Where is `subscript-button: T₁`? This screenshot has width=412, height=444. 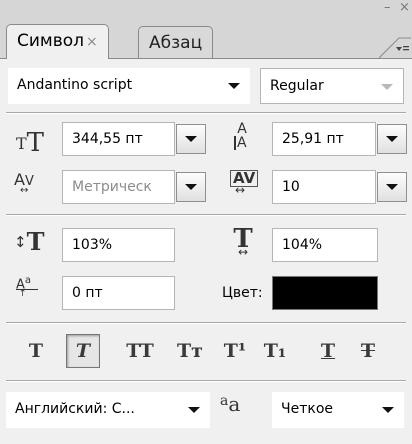 subscript-button: T₁ is located at coordinates (275, 351).